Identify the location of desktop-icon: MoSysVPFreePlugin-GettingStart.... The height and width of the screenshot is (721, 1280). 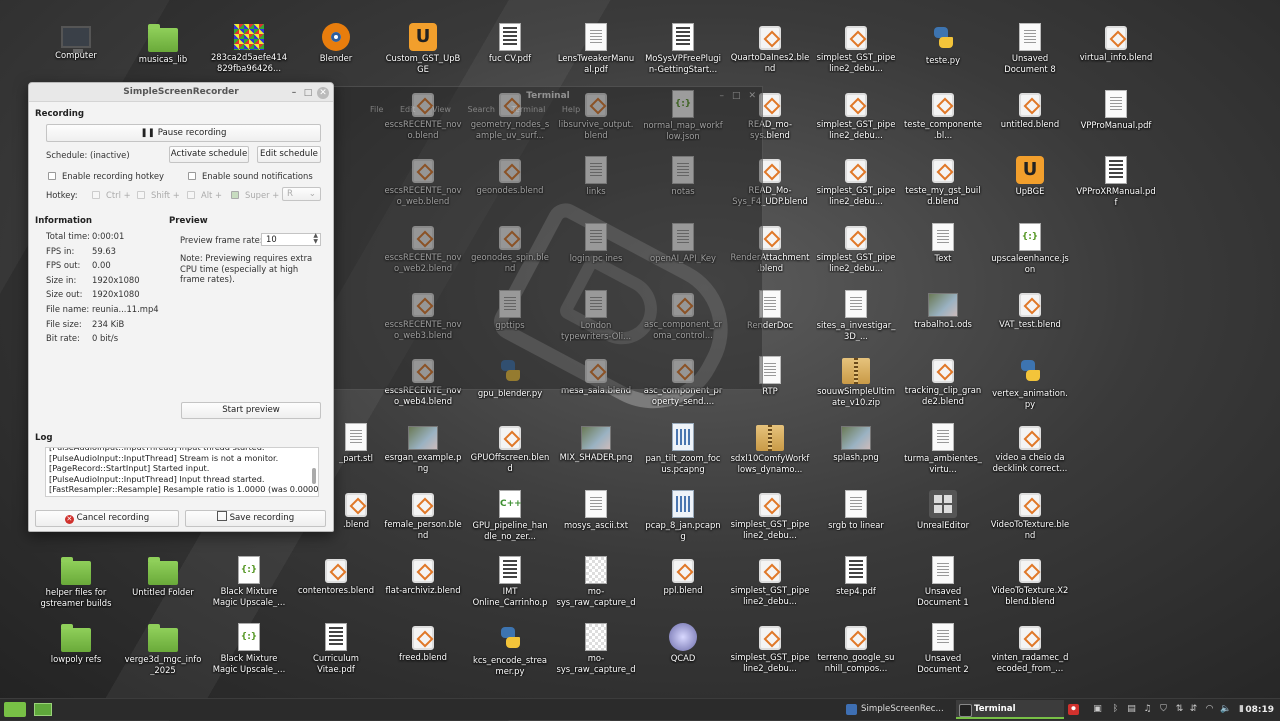
(683, 47).